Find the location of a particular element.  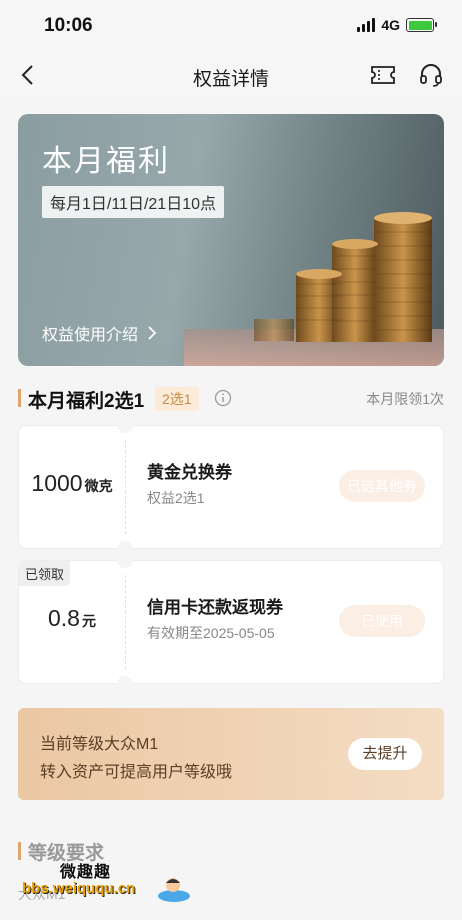

coupon-name: 信用卡还款返现券 is located at coordinates (215, 607).